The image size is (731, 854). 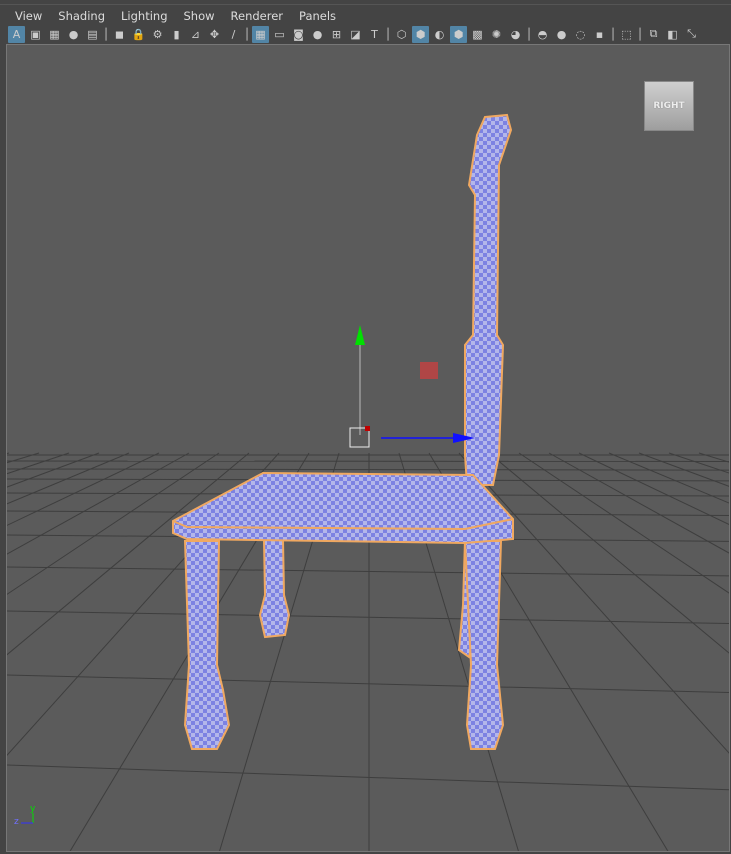 I want to click on camera-attributes-icon: ▣, so click(x=35, y=34).